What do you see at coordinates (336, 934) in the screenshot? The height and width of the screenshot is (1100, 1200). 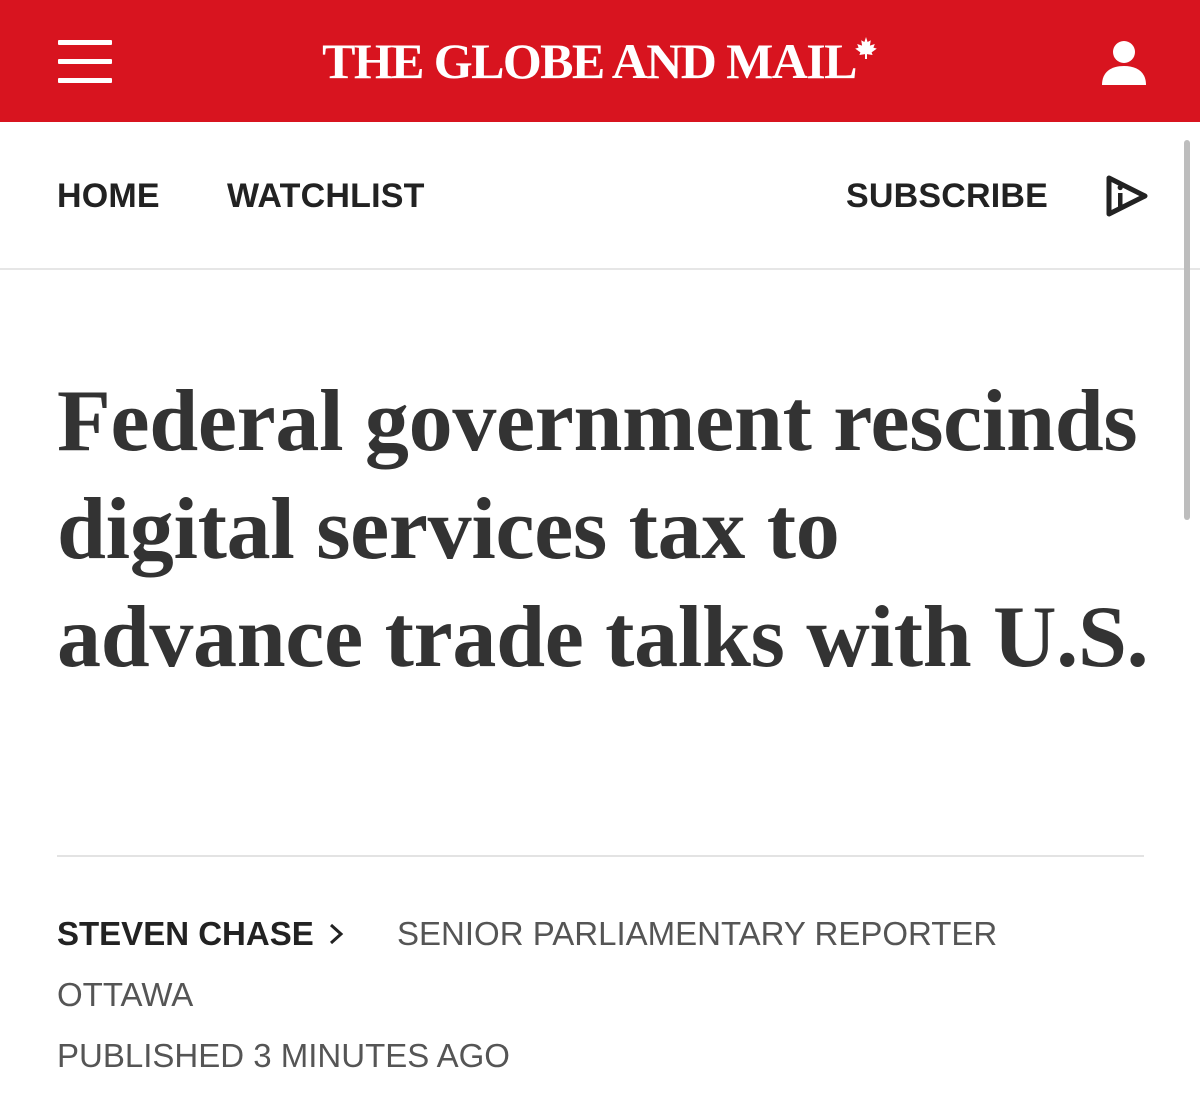 I see `chevron-right-icon` at bounding box center [336, 934].